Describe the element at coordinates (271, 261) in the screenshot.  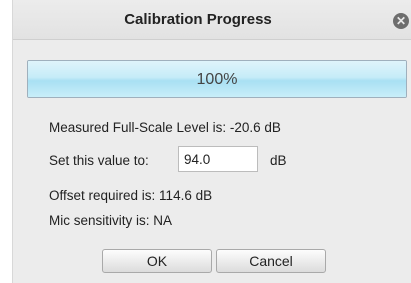
I see `cancel-button: Cancel` at that location.